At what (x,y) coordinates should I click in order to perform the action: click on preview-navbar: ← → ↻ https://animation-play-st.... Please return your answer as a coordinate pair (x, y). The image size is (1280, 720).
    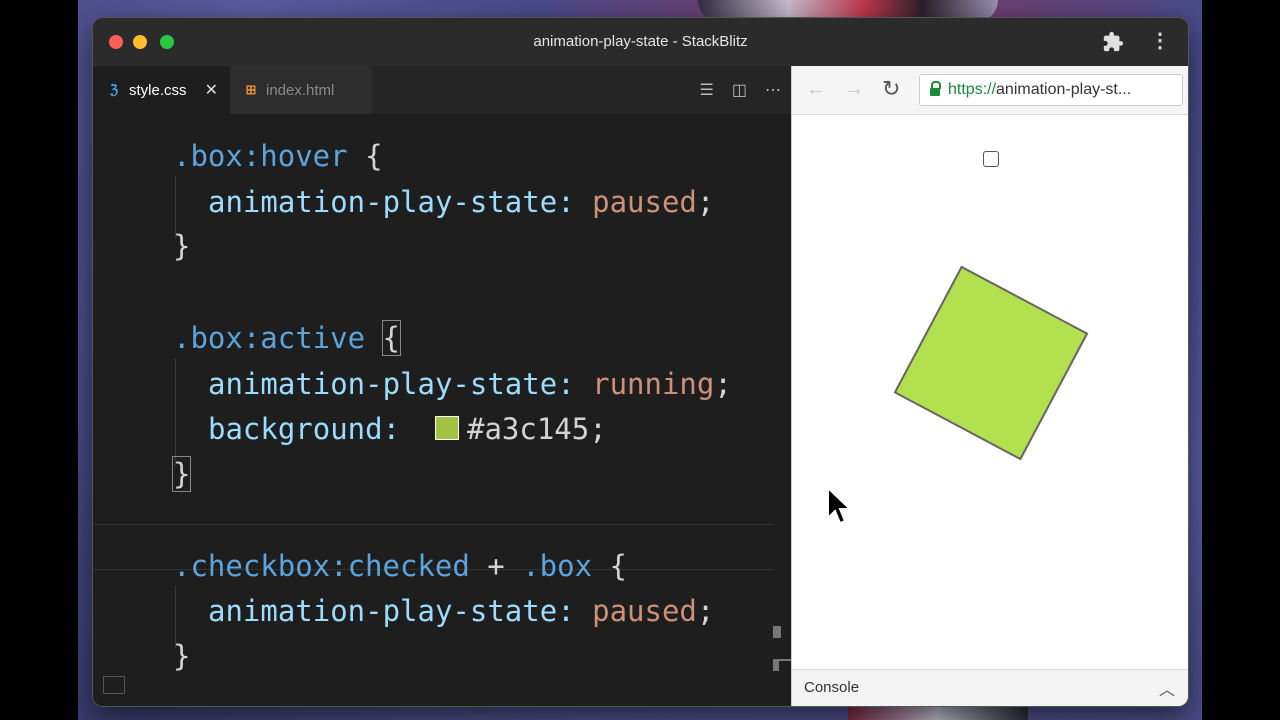
    Looking at the image, I should click on (990, 90).